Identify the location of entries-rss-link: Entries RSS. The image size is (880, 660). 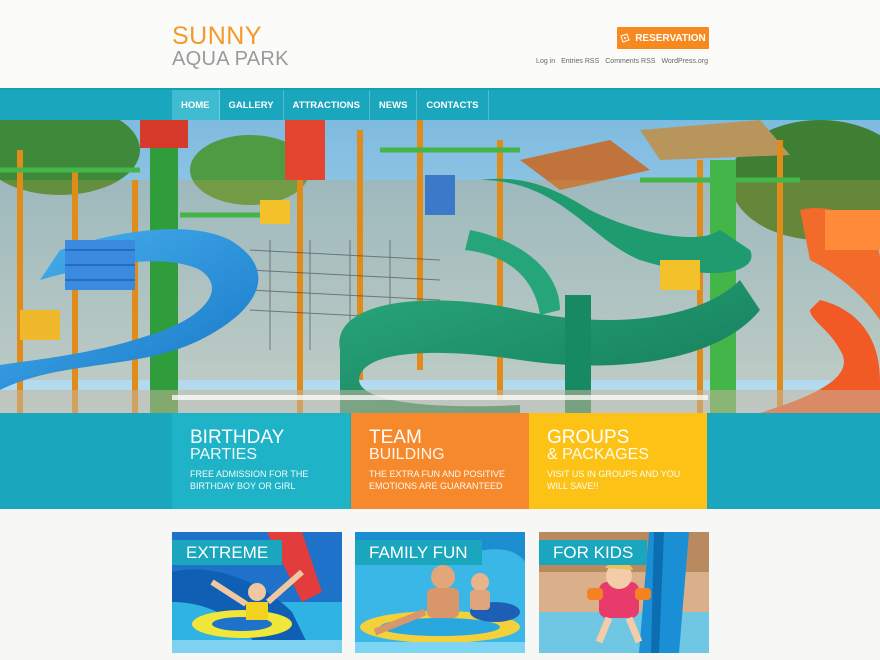
(580, 61).